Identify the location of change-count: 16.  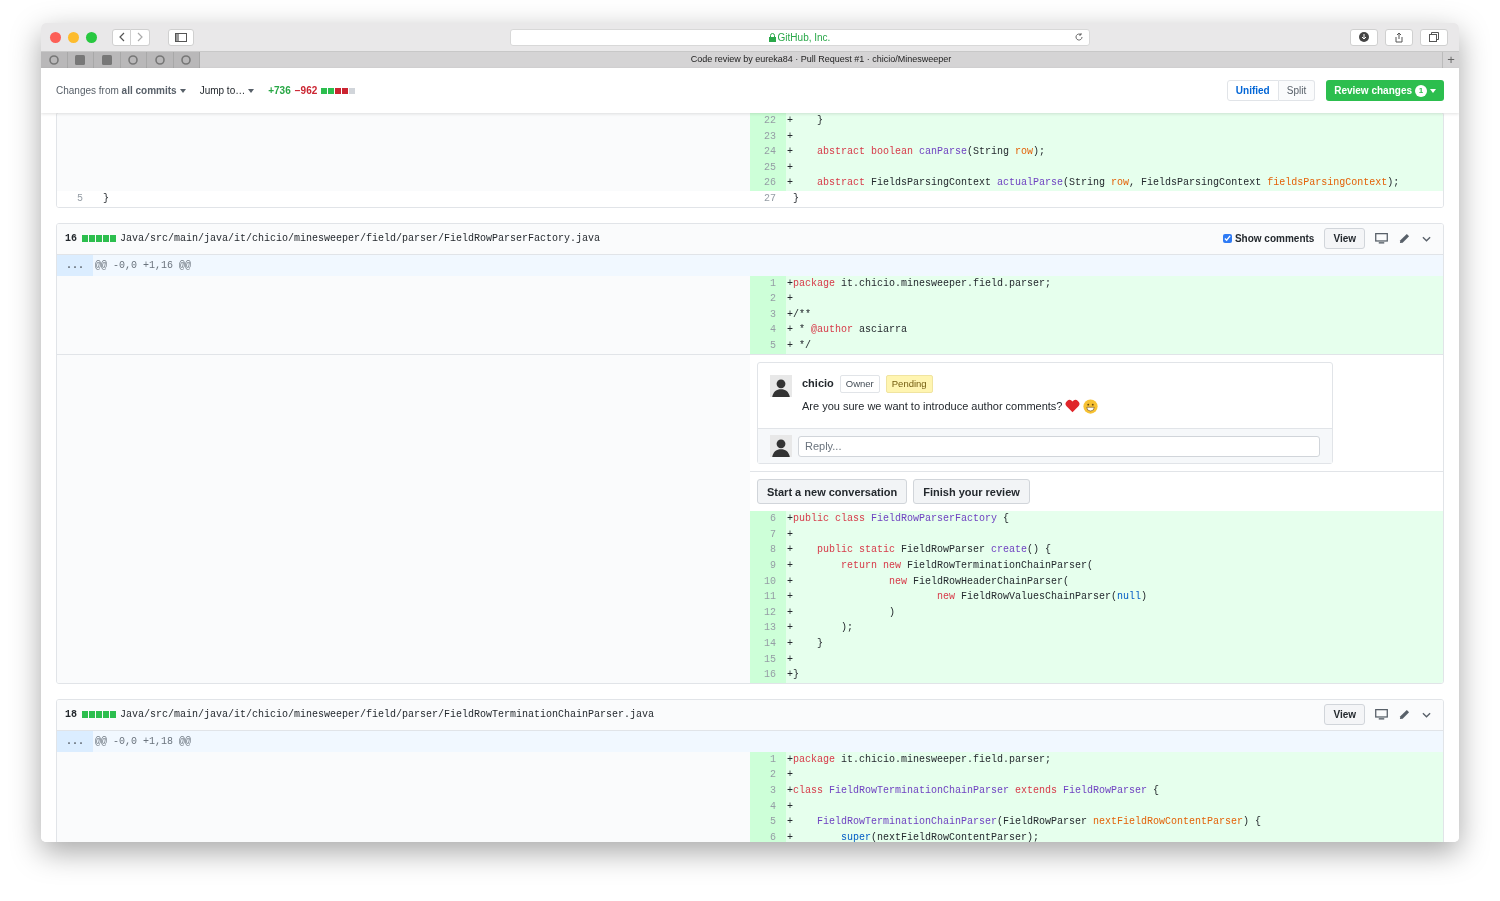
(71, 239).